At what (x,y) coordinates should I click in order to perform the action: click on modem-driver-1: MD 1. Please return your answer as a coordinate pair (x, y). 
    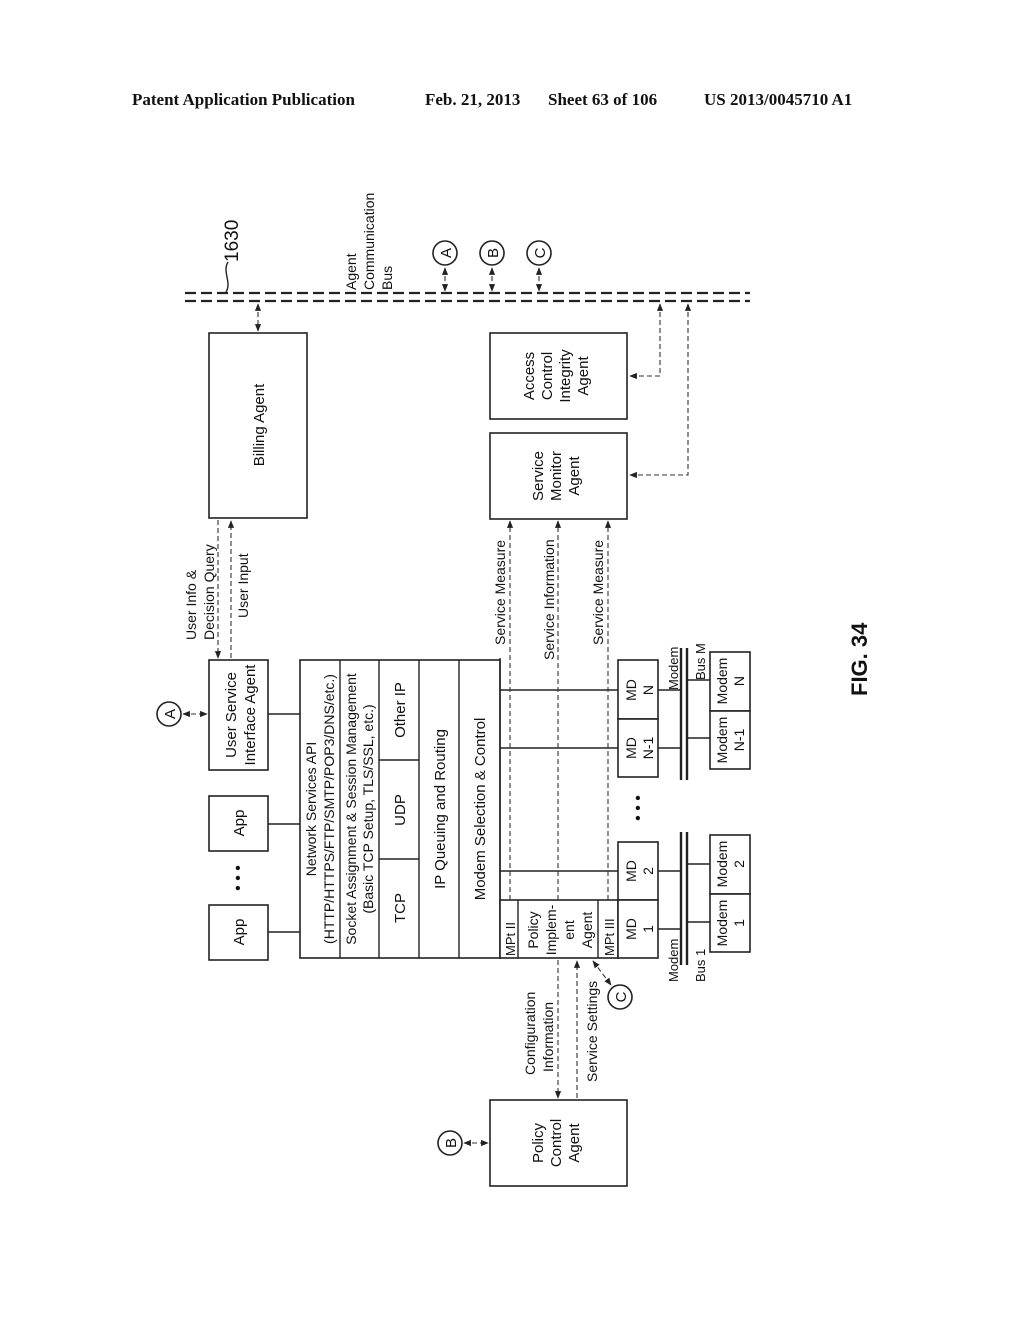
    Looking at the image, I should click on (638, 929).